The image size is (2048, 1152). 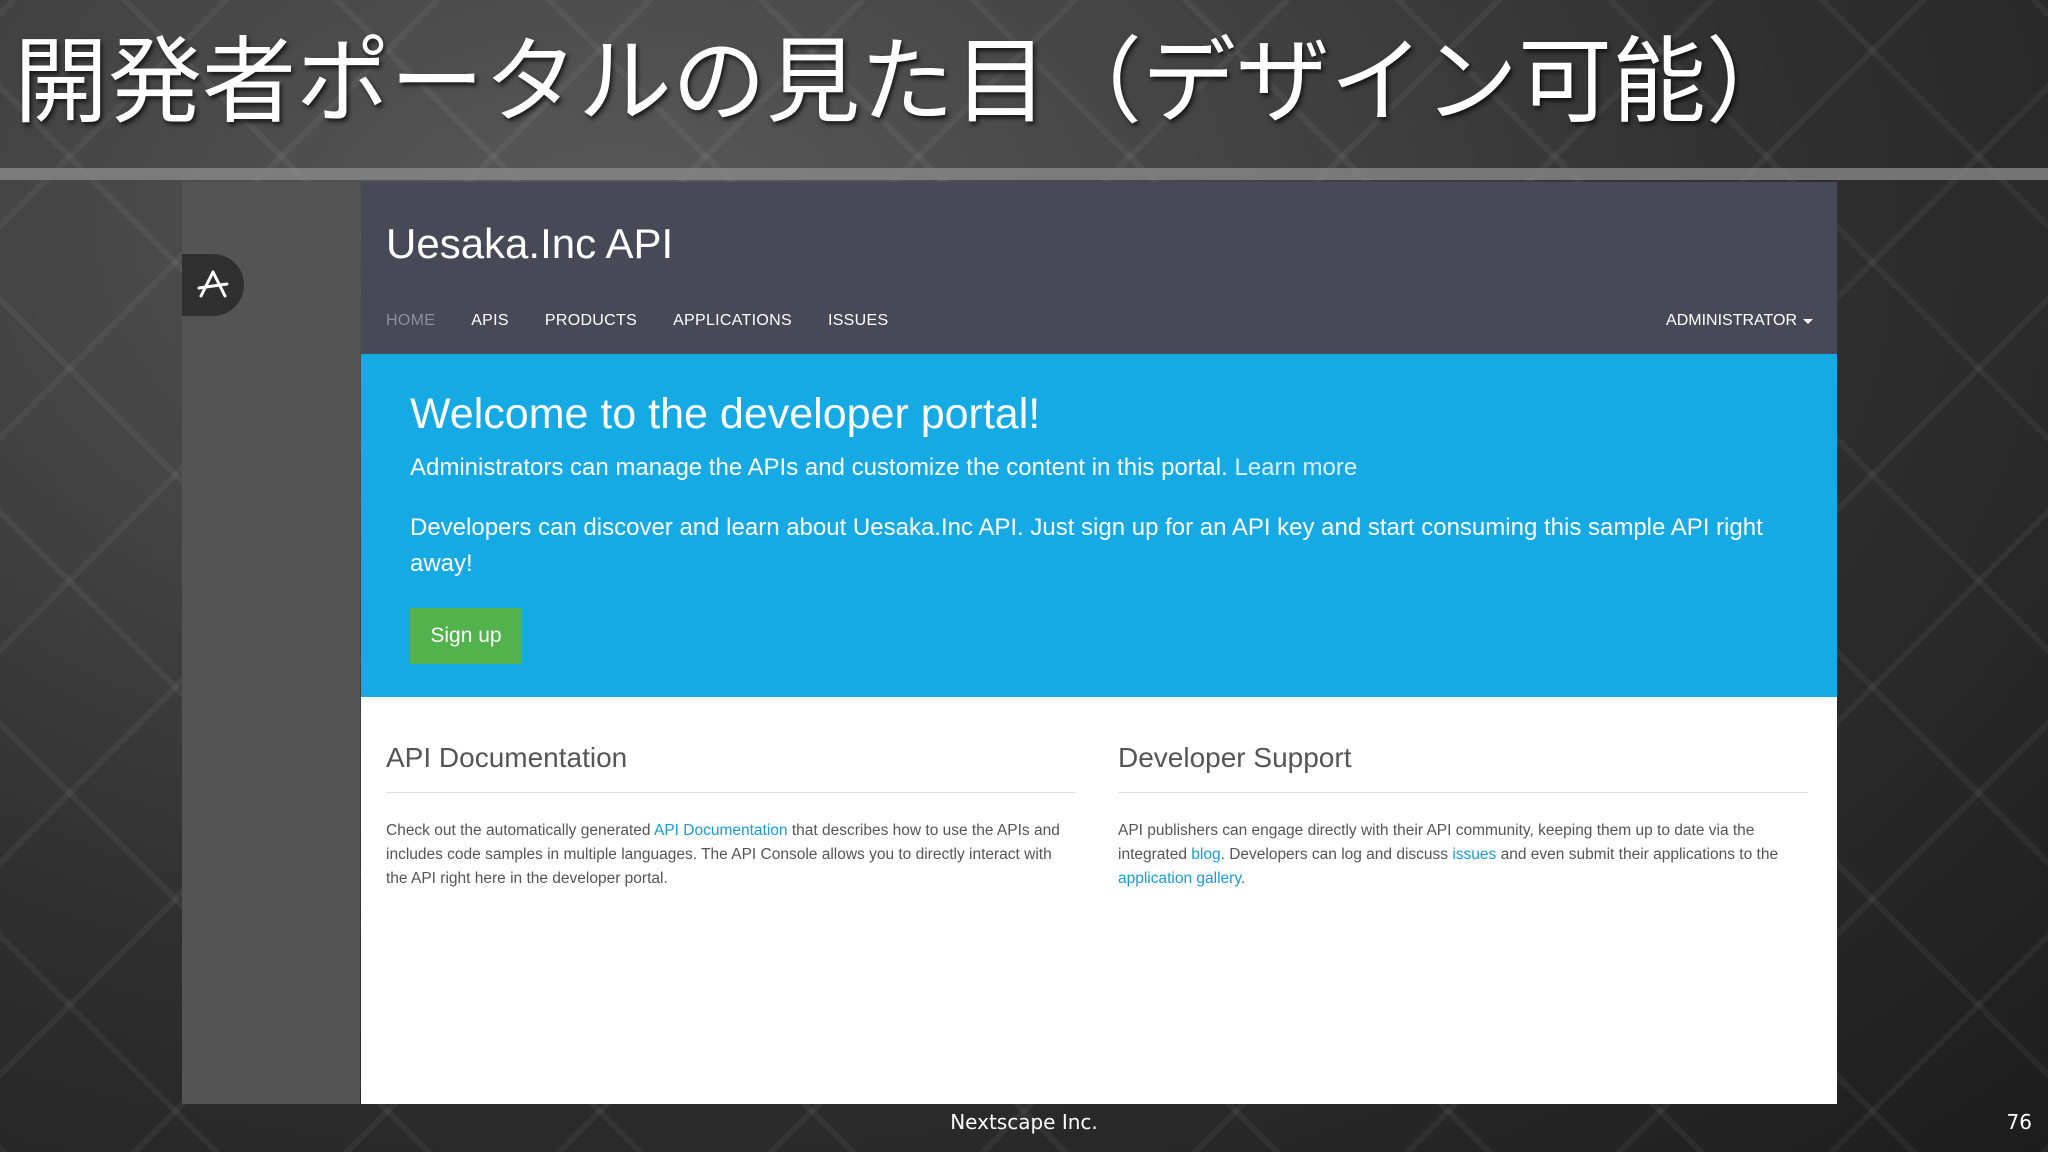 I want to click on nav-home: HOME, so click(x=410, y=321).